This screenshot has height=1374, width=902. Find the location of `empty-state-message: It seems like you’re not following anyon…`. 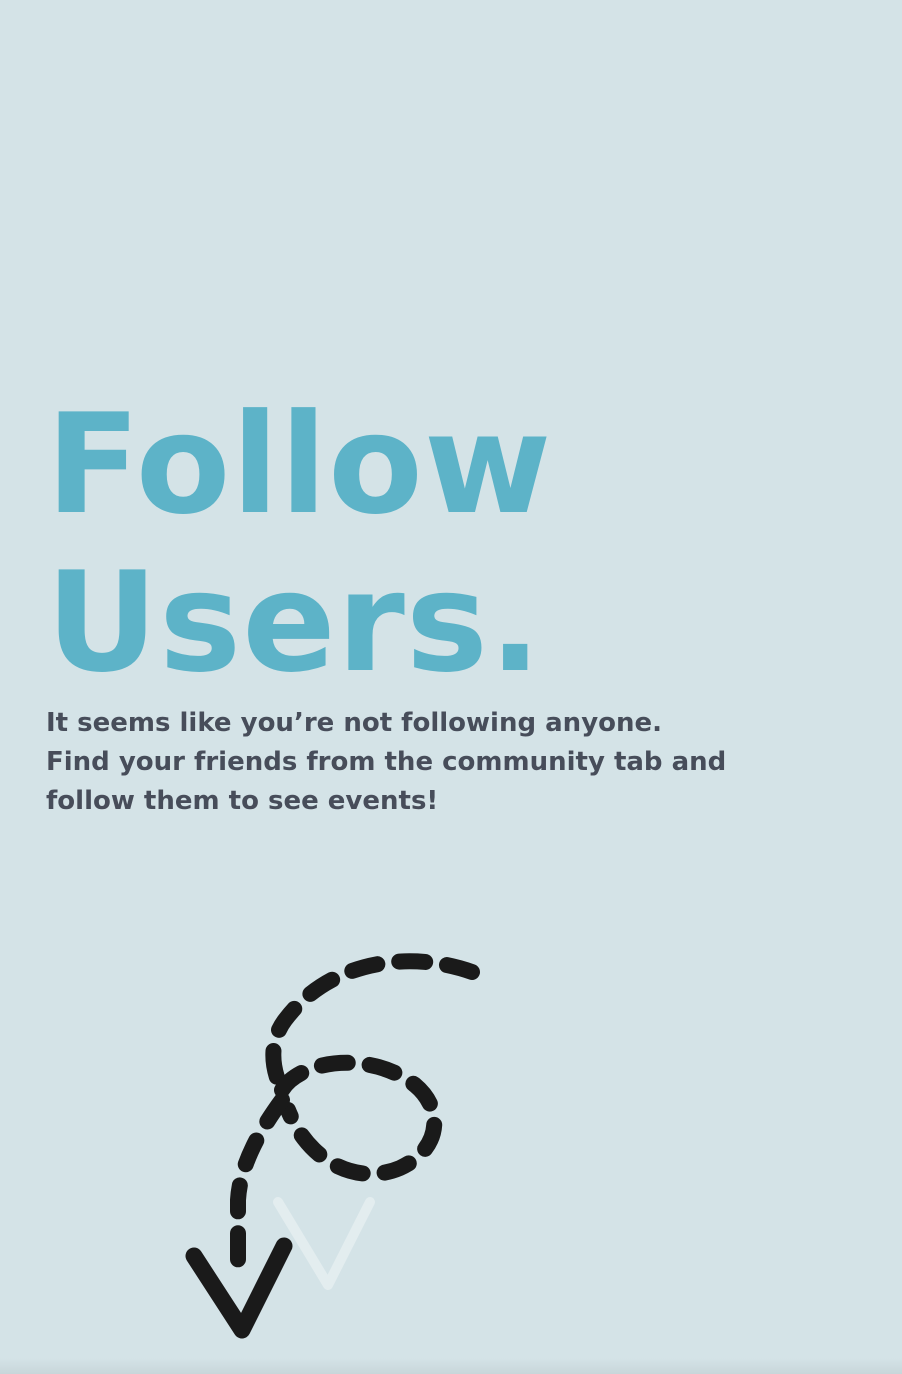

empty-state-message: It seems like you’re not following anyon… is located at coordinates (426, 762).